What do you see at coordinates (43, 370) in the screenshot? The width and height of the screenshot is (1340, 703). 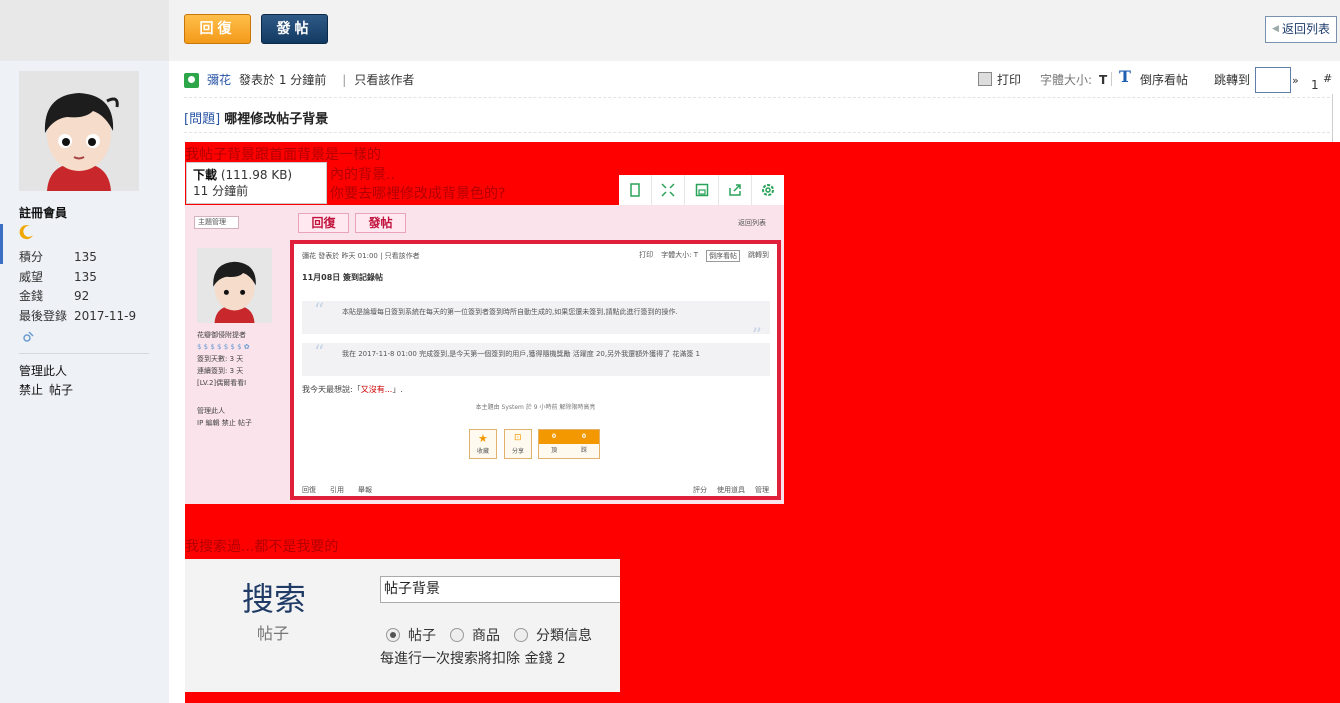 I see `manage-user-link: 管理此人` at bounding box center [43, 370].